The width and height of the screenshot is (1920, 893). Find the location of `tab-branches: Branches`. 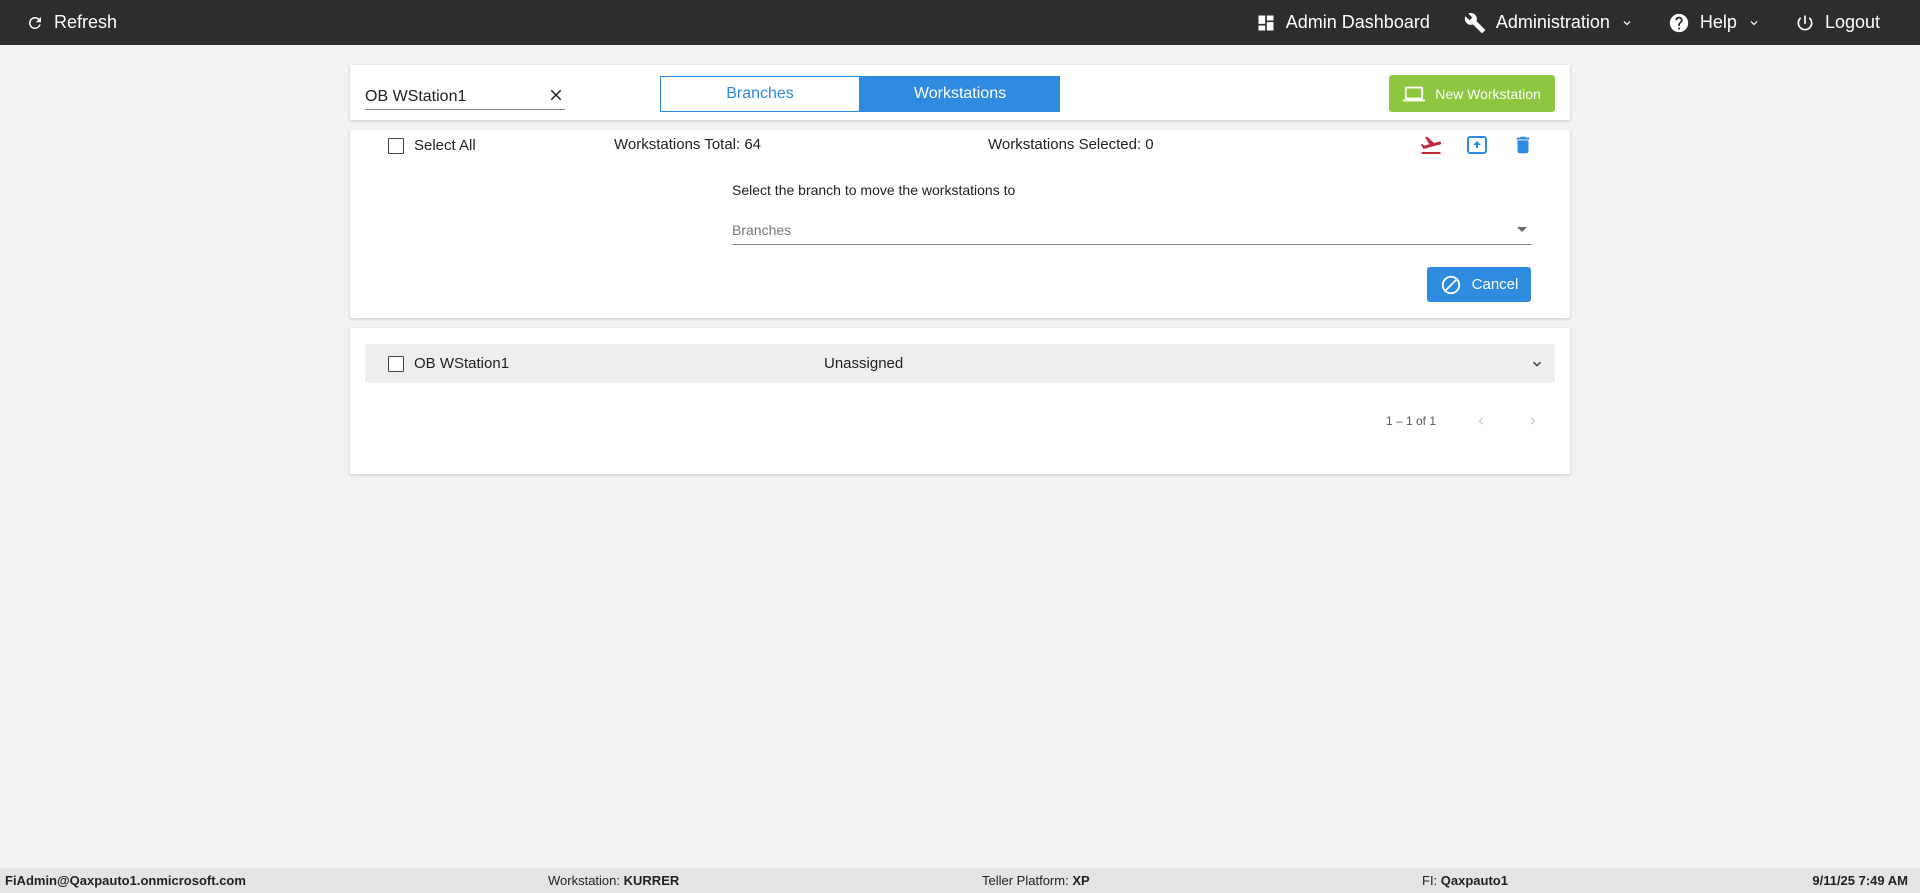

tab-branches: Branches is located at coordinates (760, 94).